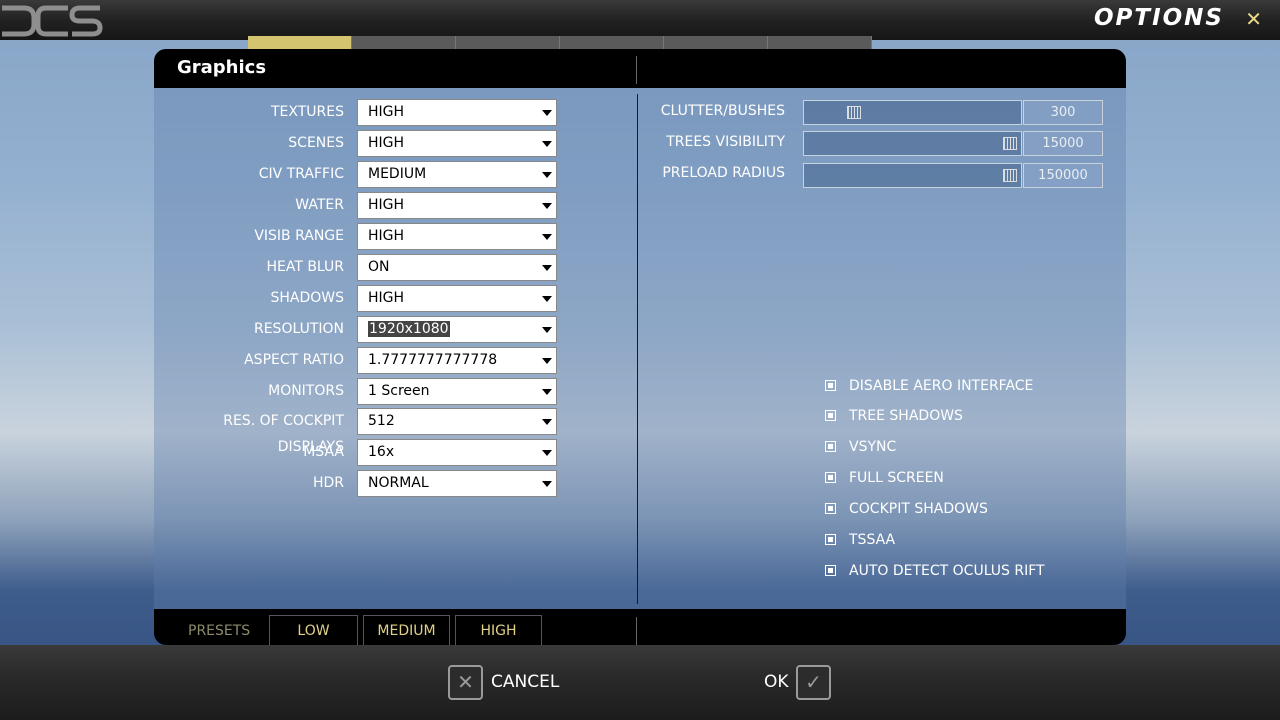 Image resolution: width=1280 pixels, height=720 pixels. What do you see at coordinates (723, 173) in the screenshot?
I see `preload-radius-label: PRELOAD RADIUS` at bounding box center [723, 173].